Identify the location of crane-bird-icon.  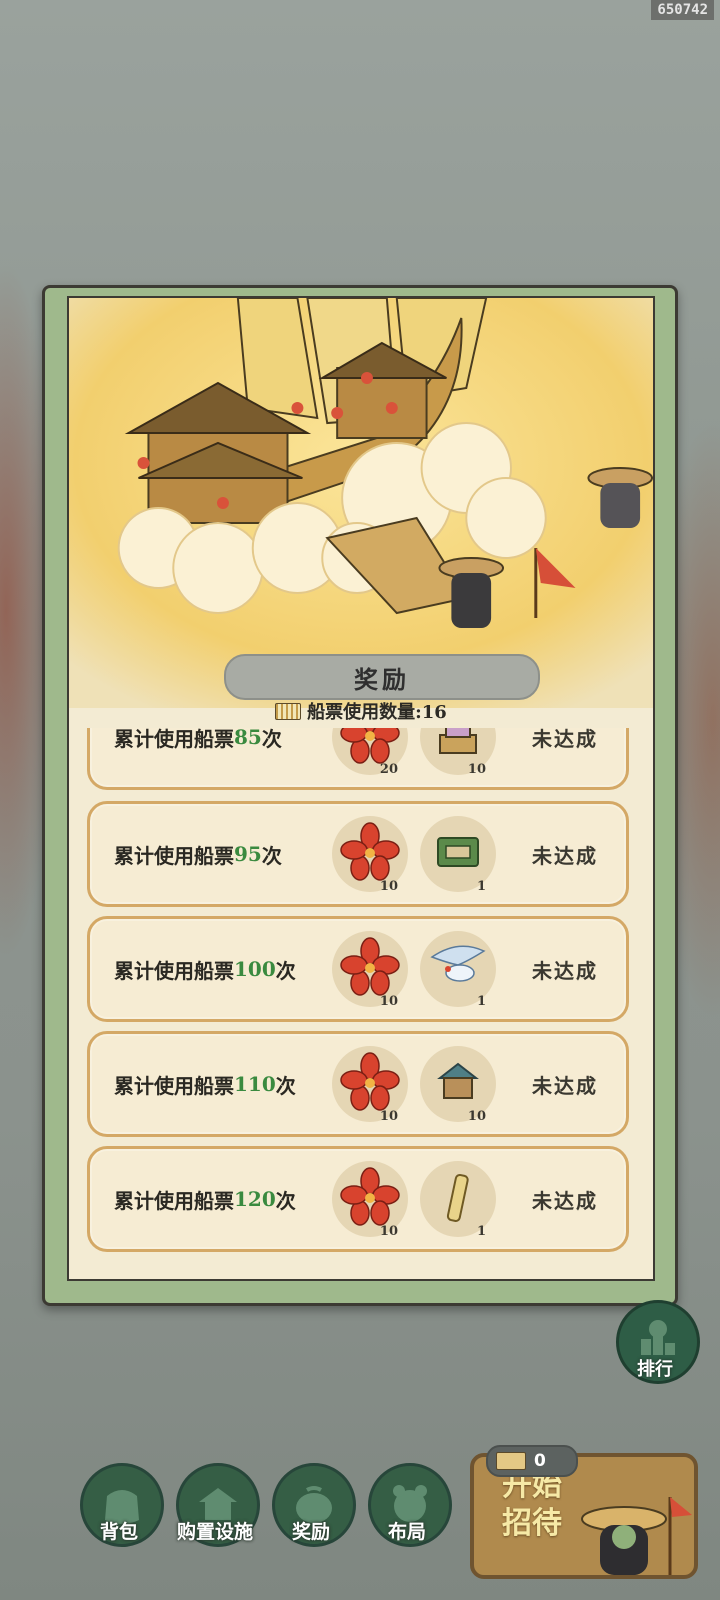
(458, 963).